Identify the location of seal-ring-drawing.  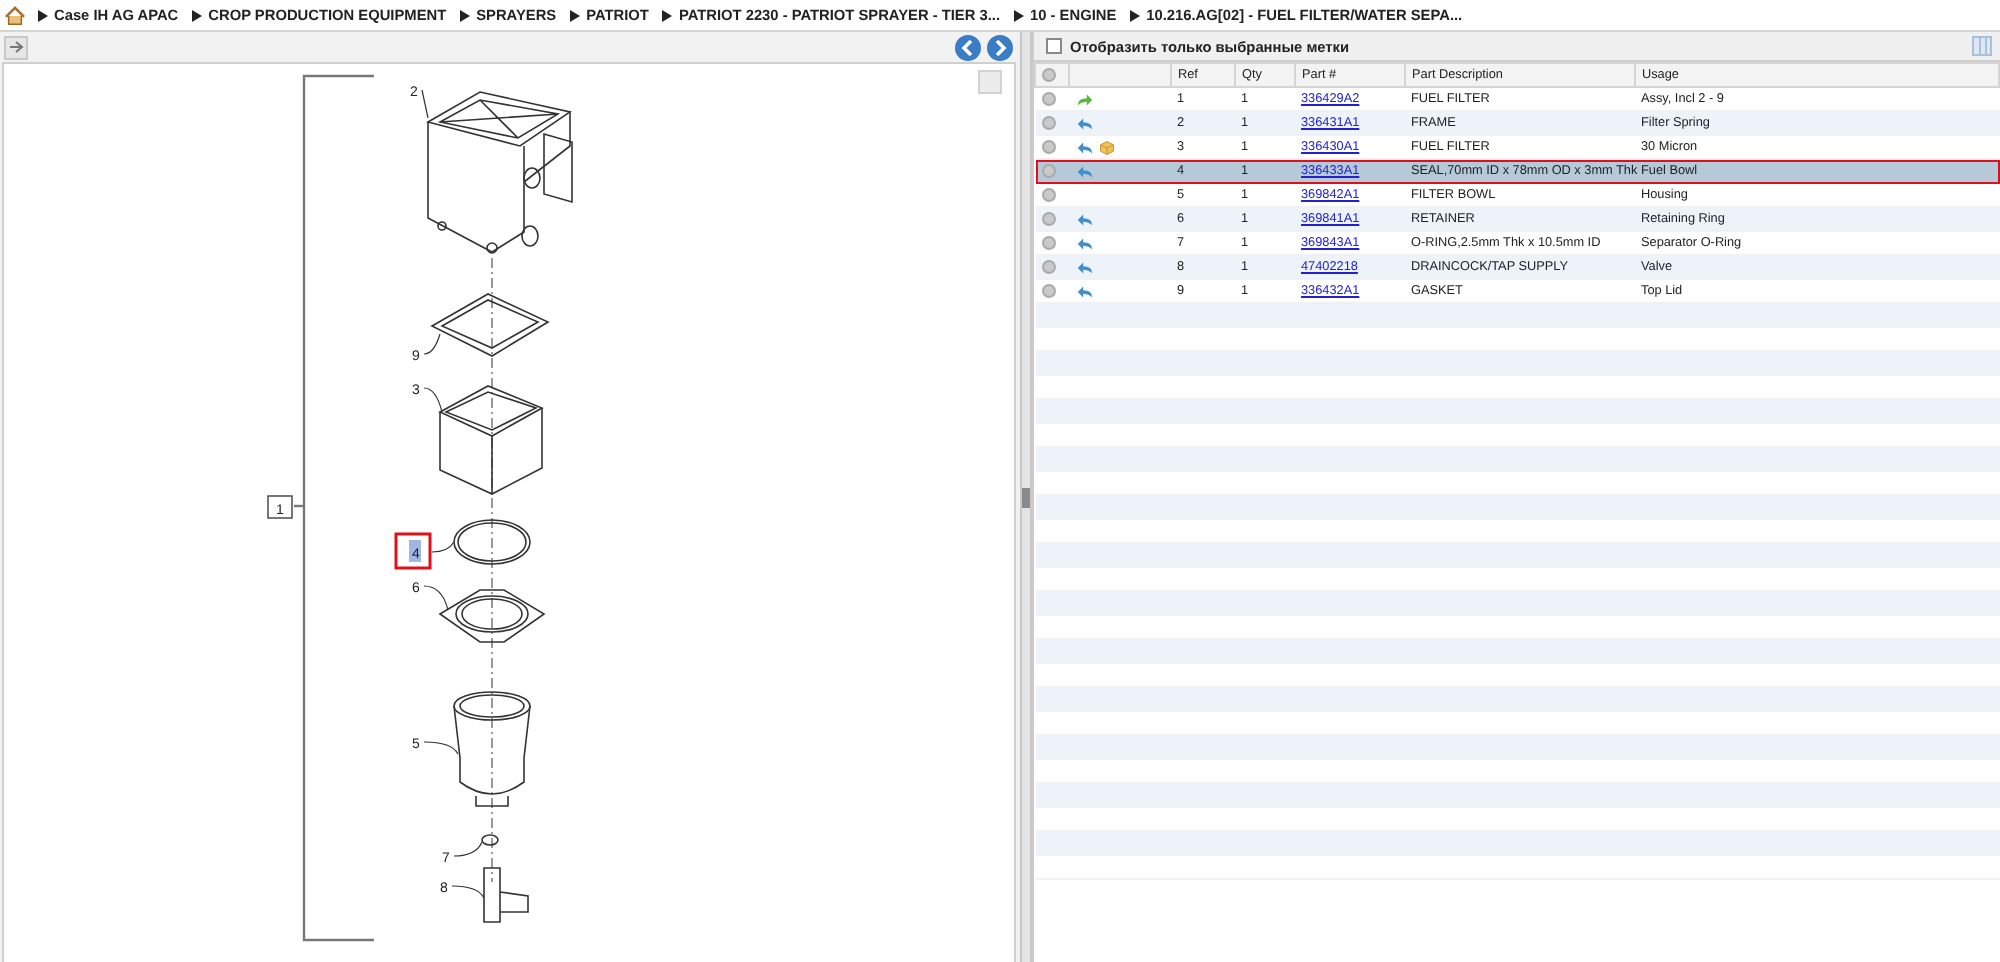
(492, 542).